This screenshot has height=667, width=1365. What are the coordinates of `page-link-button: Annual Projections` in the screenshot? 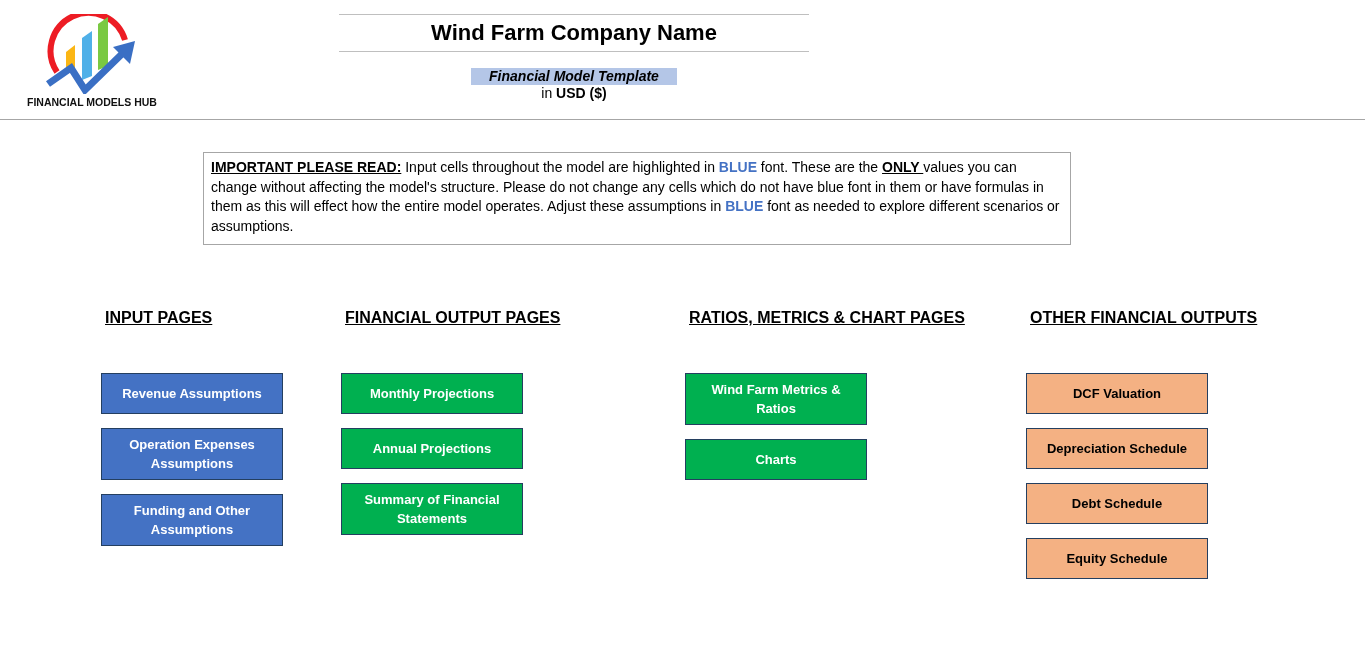 It's located at (432, 448).